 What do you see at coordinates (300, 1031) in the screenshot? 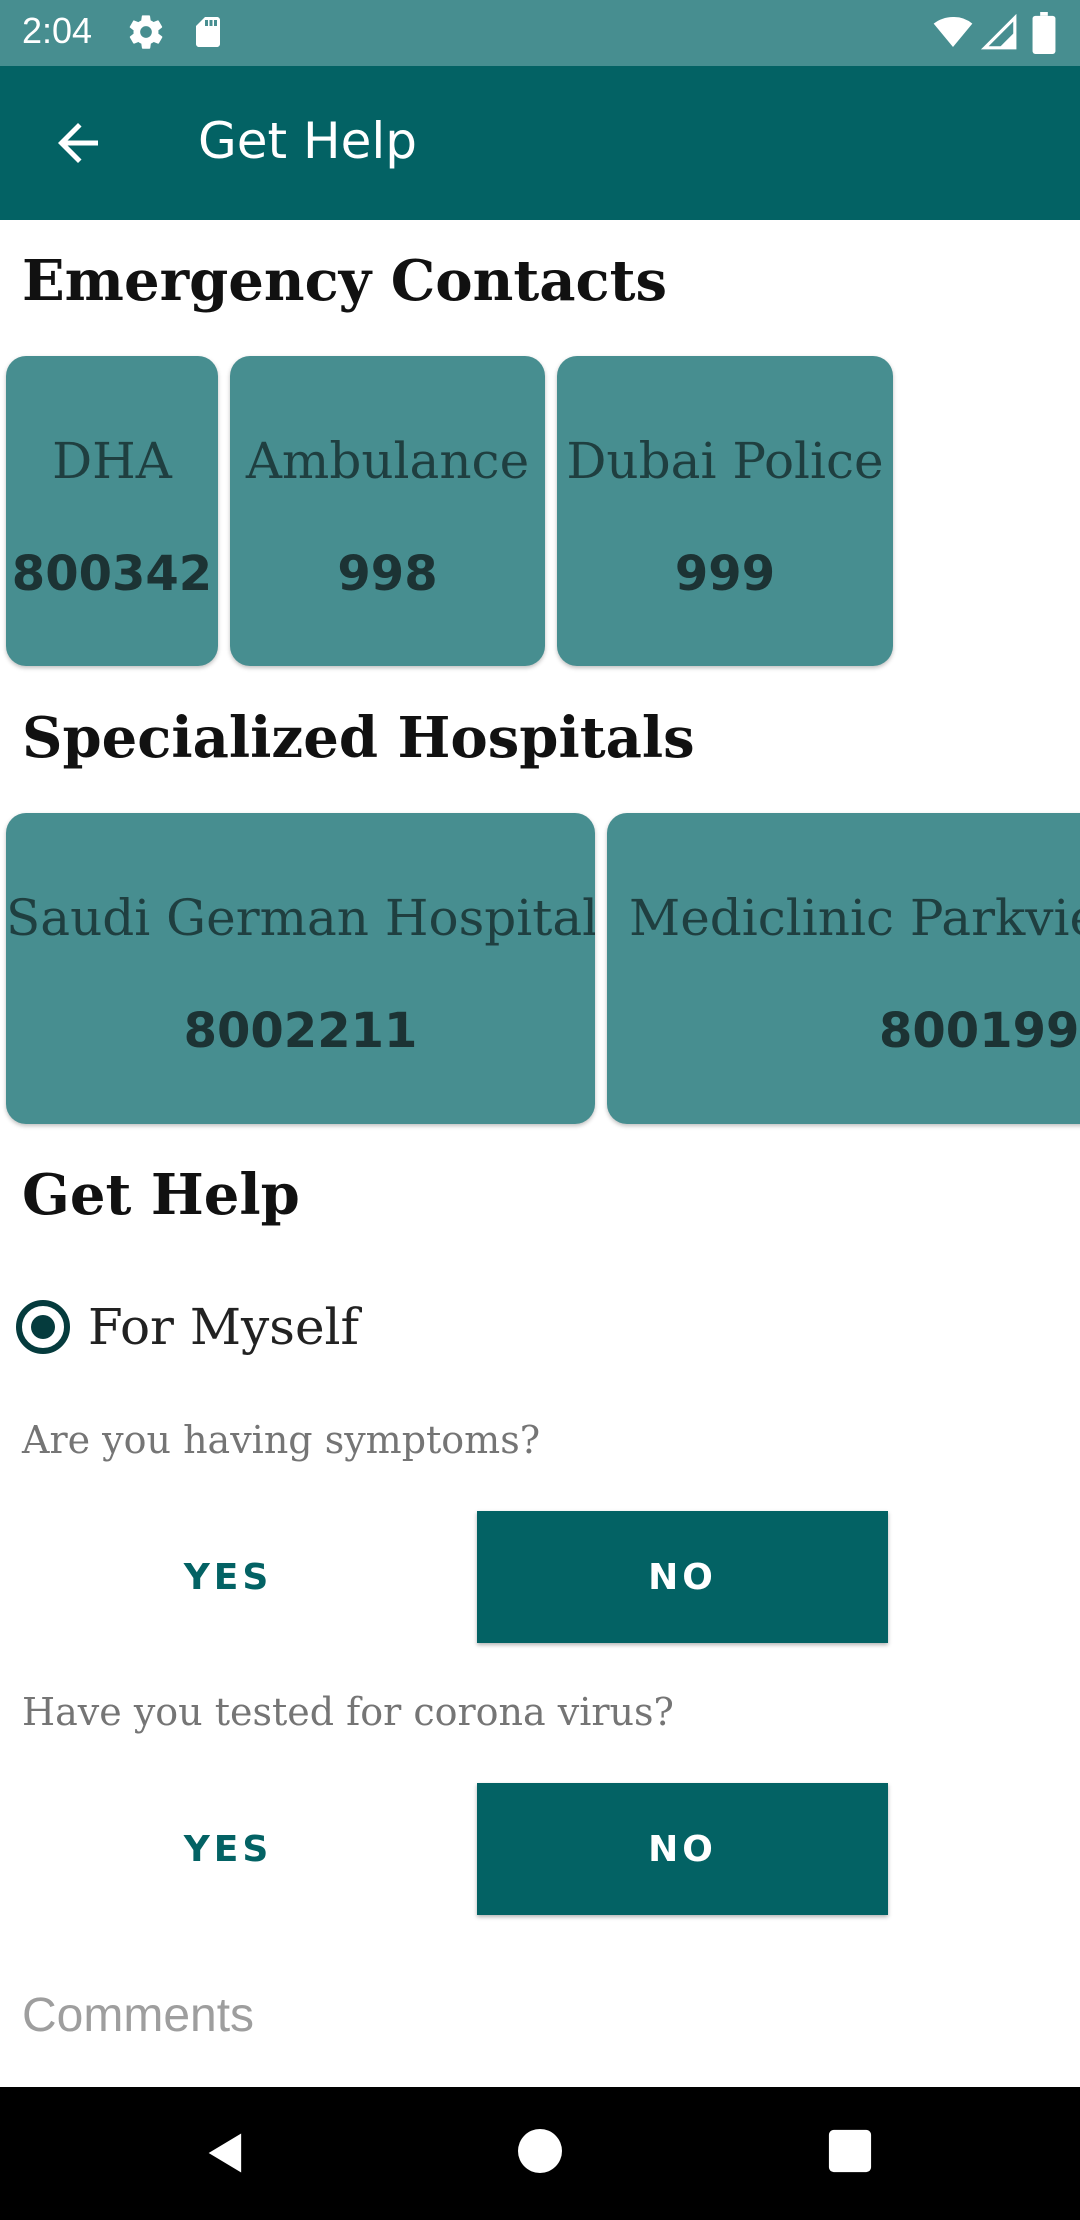
I see `hospital-number: 8002211` at bounding box center [300, 1031].